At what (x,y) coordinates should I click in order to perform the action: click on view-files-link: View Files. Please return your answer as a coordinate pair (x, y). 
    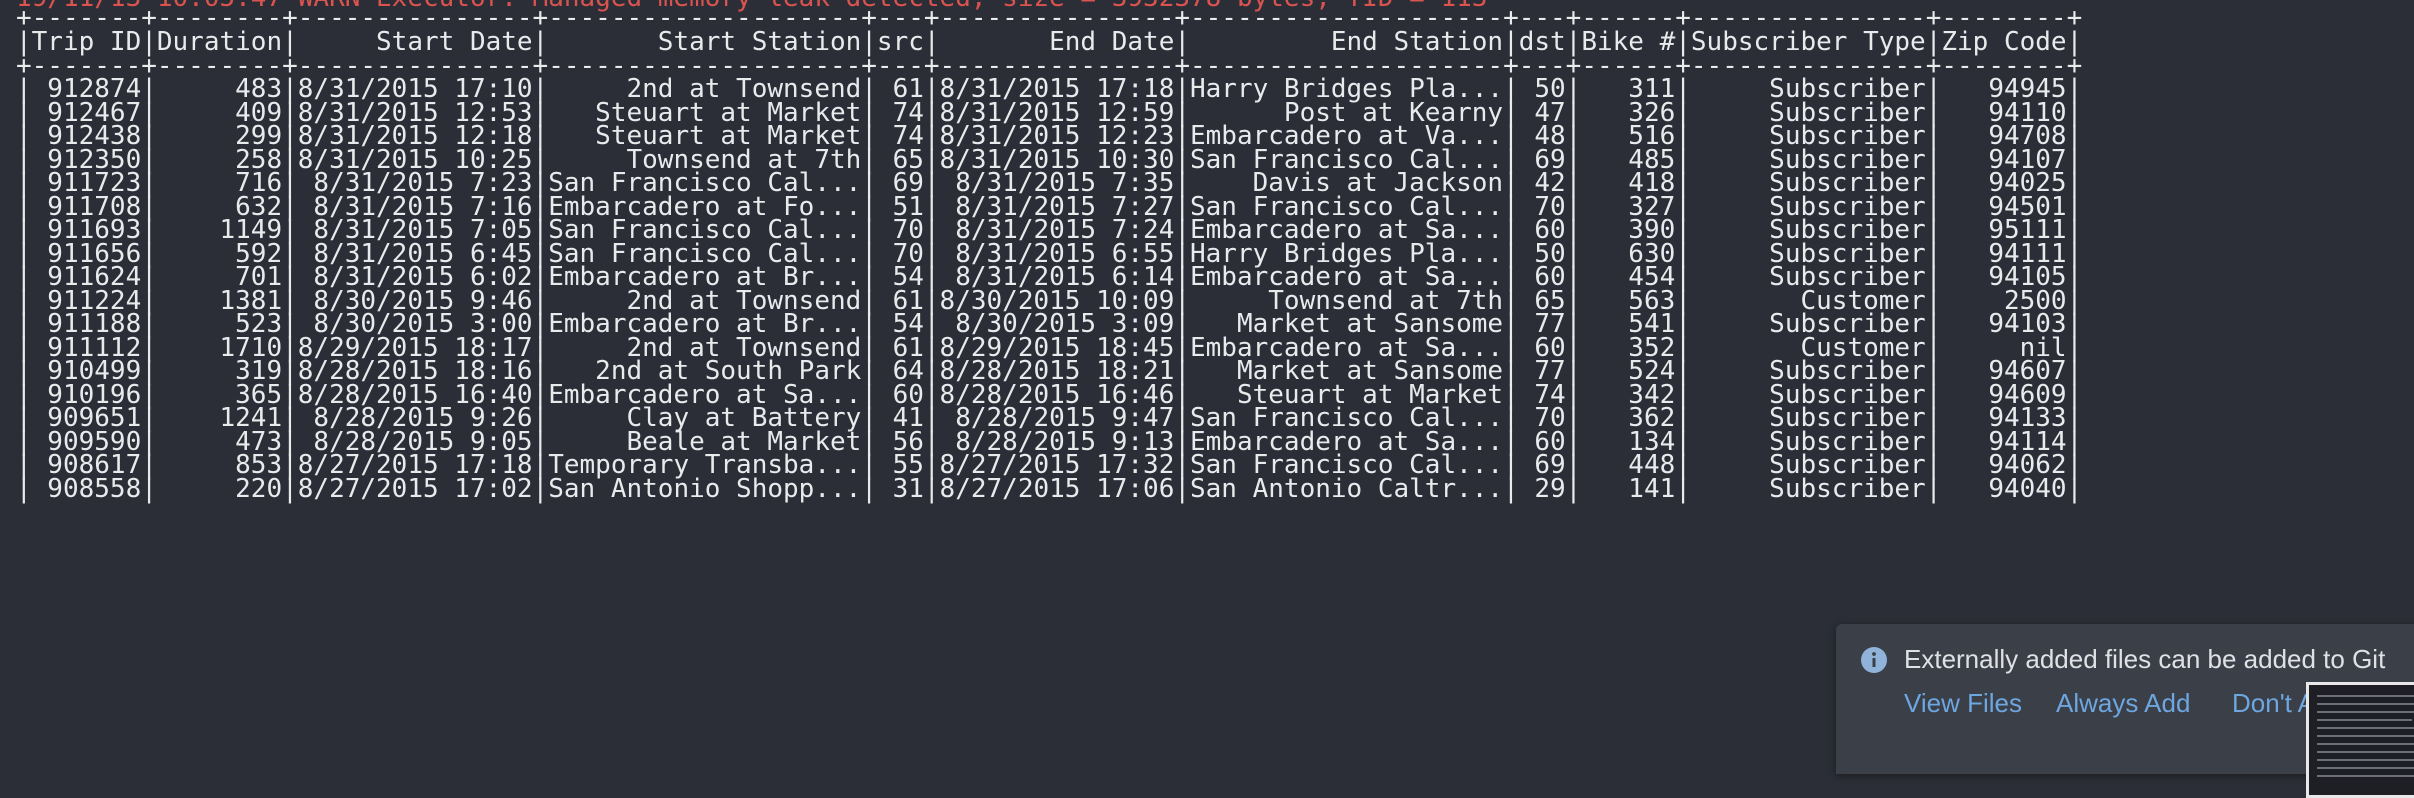
    Looking at the image, I should click on (1963, 703).